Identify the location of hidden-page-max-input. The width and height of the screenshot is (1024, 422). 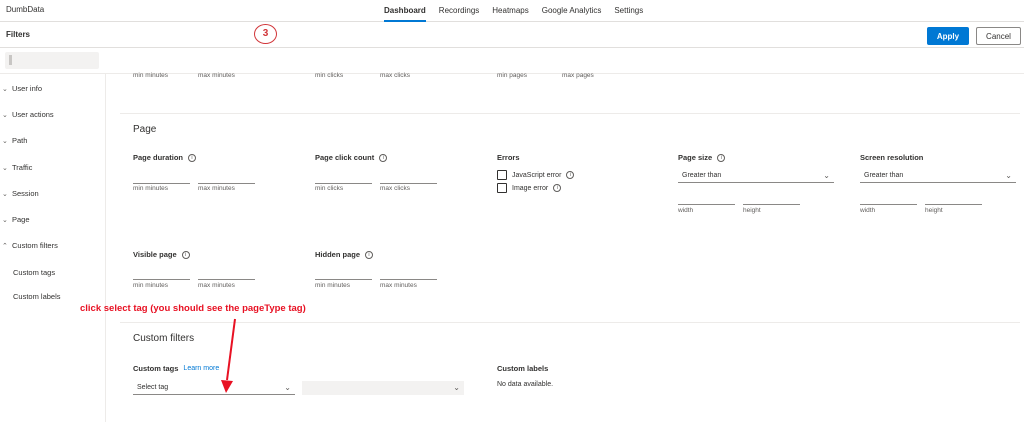
(408, 279).